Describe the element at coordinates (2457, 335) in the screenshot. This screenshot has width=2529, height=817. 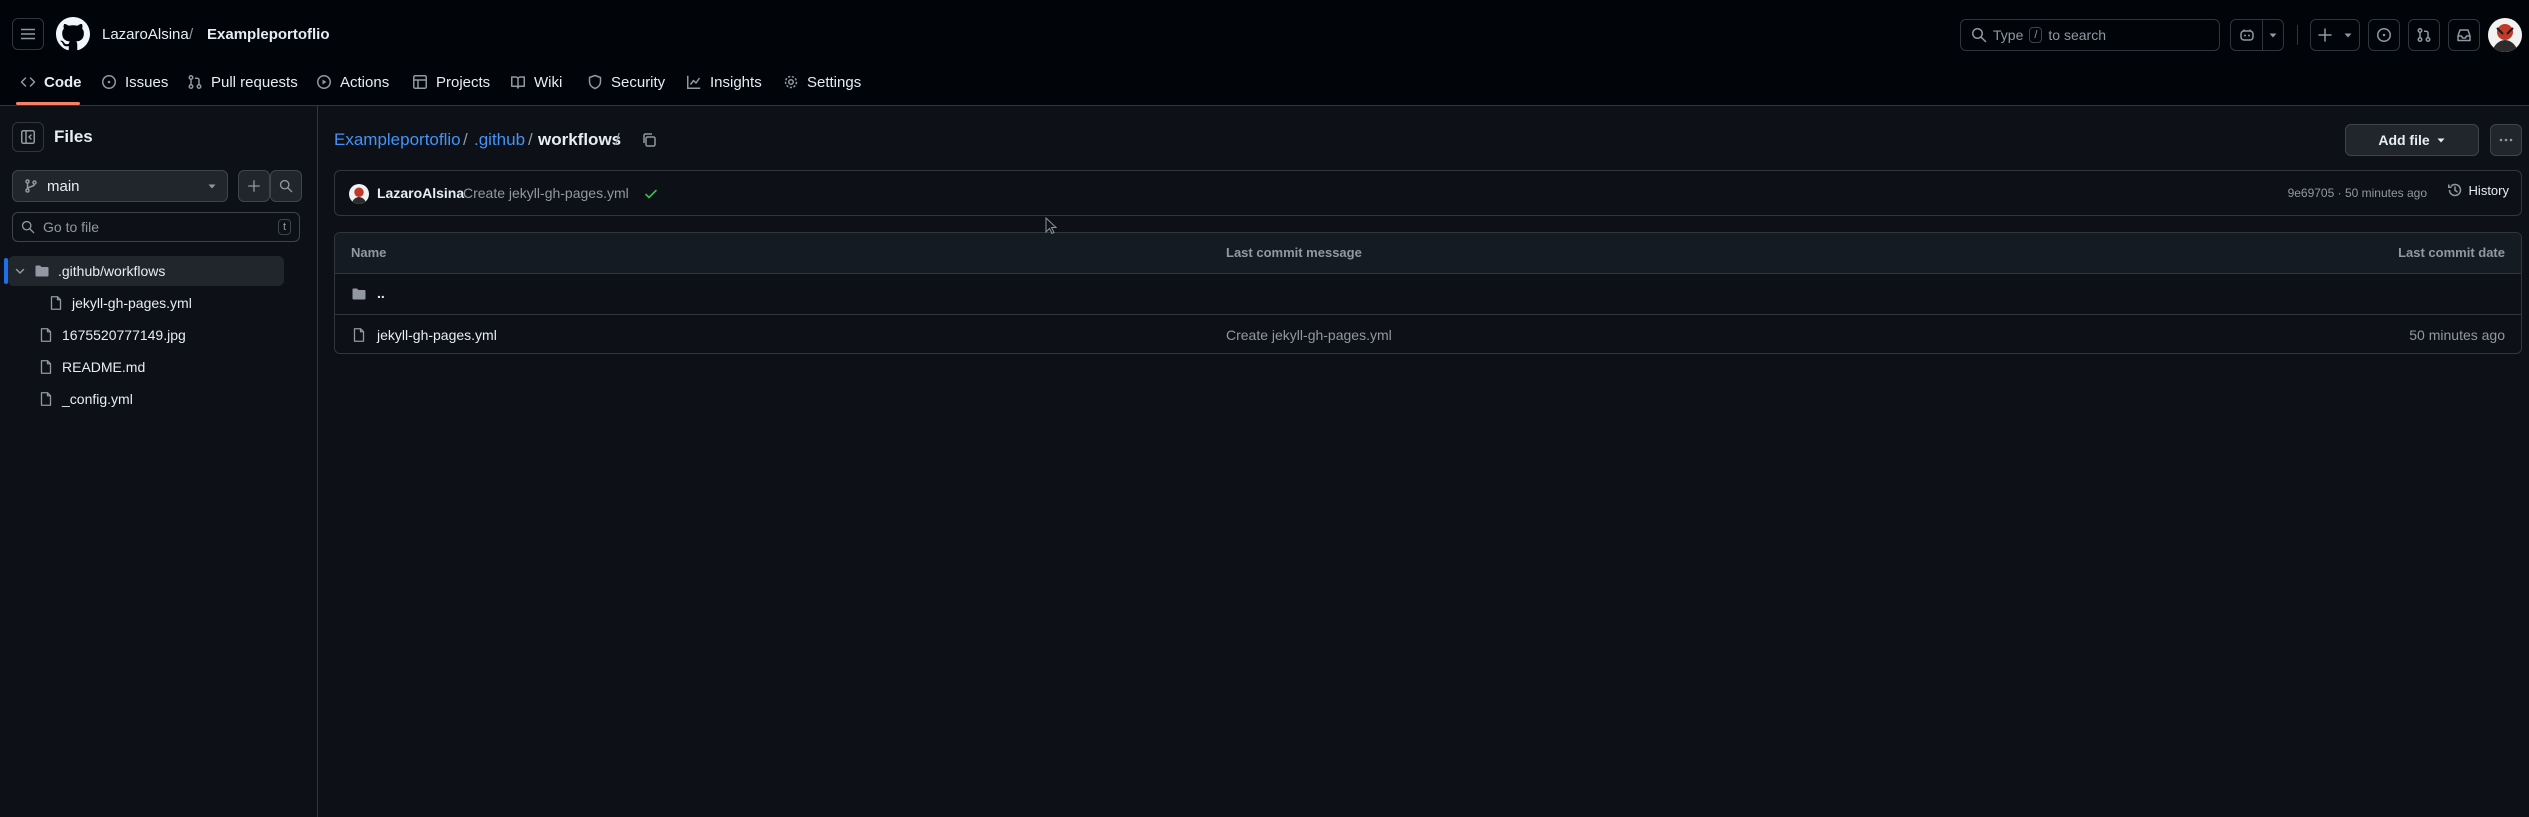
I see `file-commit-date: 50 minutes ago` at that location.